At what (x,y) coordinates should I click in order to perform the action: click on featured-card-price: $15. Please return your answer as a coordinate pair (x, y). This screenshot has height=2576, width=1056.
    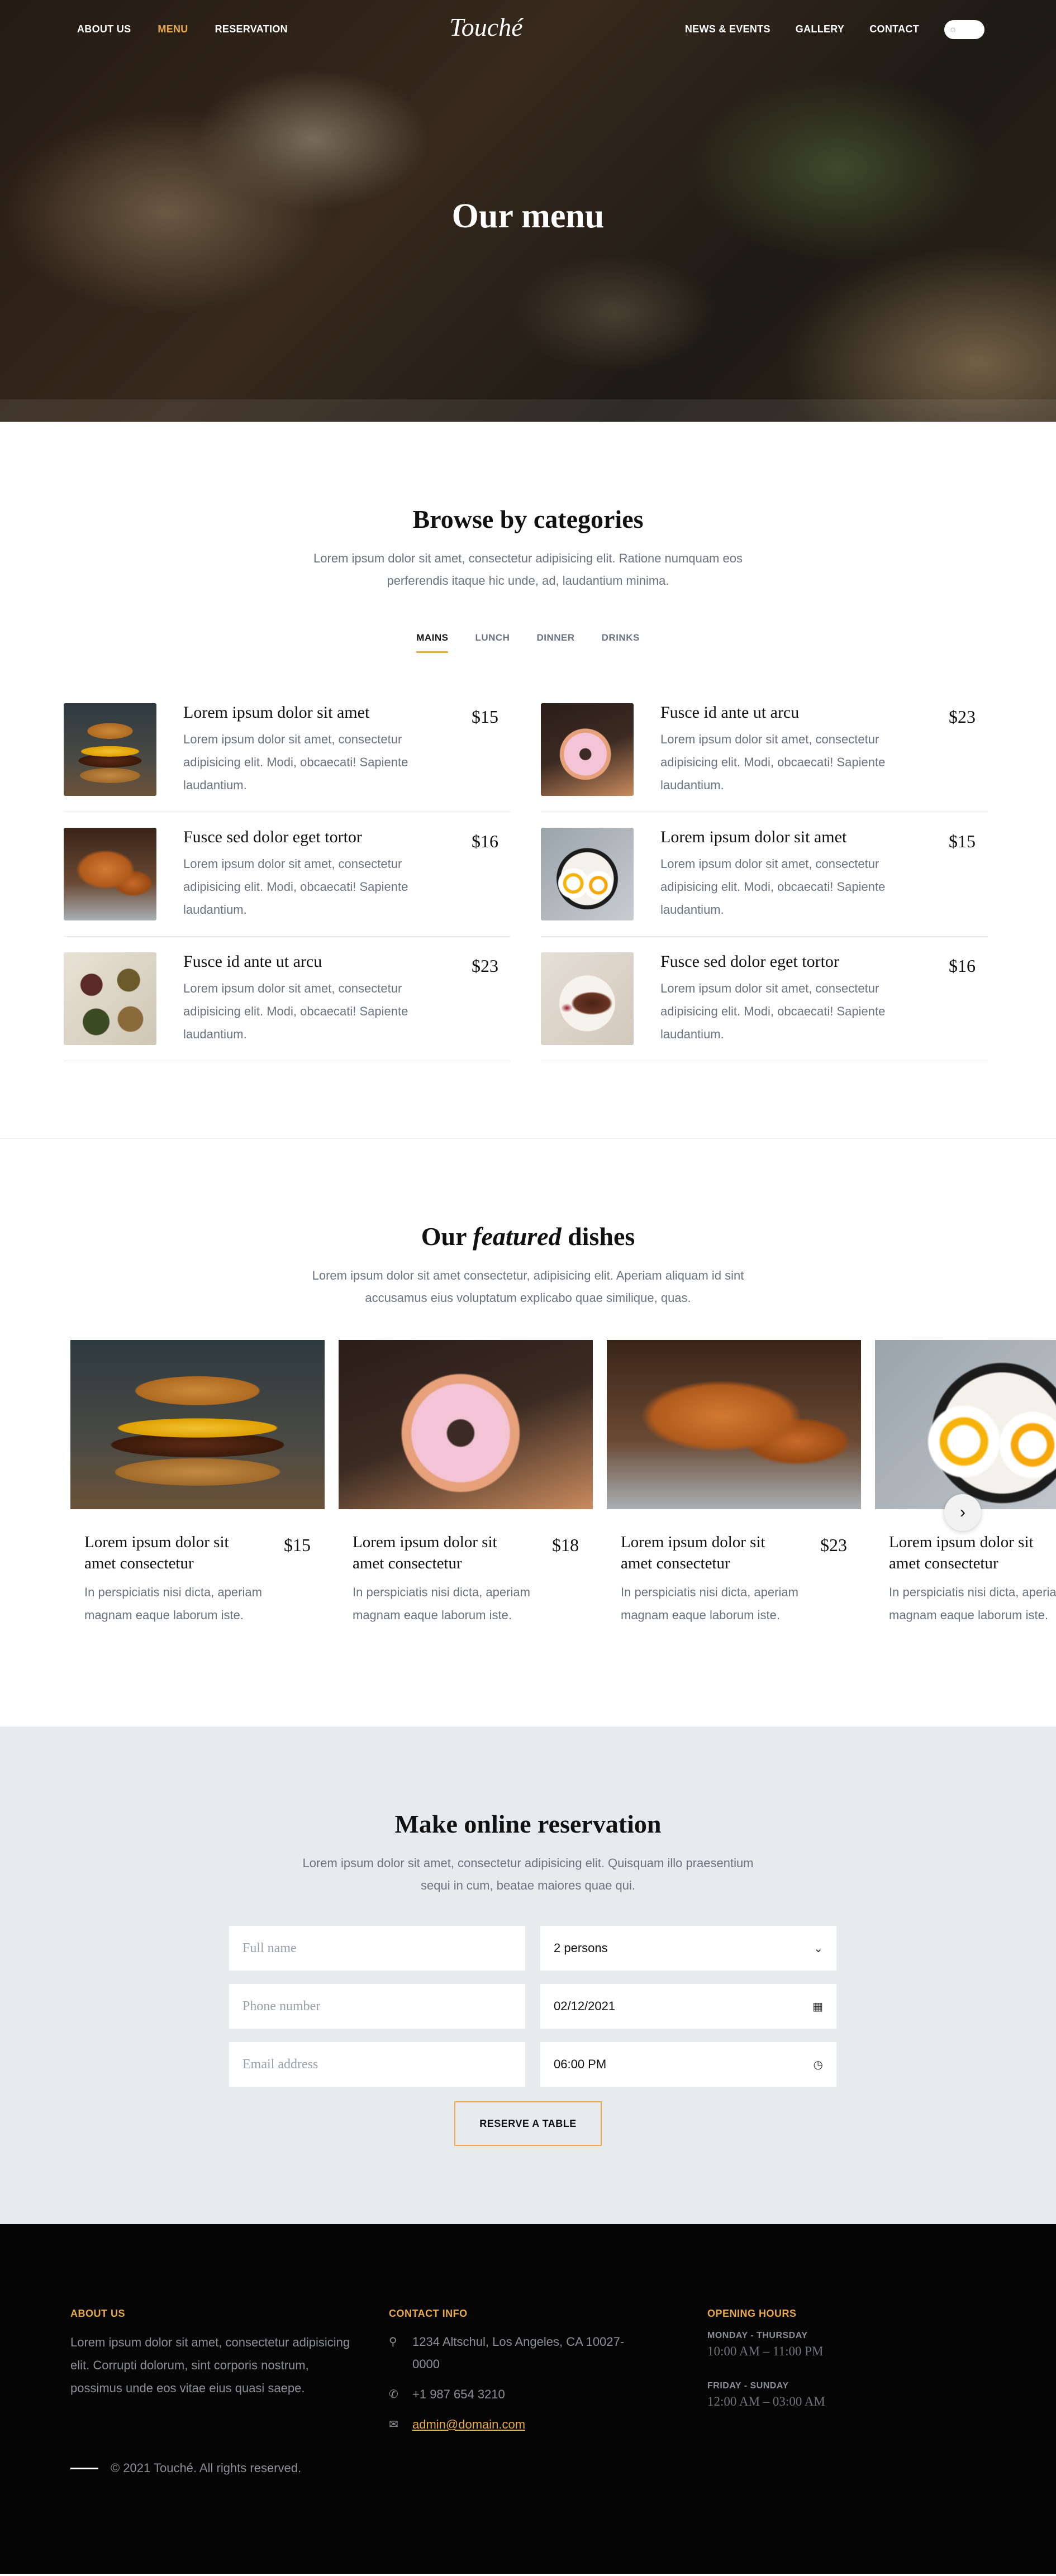
    Looking at the image, I should click on (297, 1545).